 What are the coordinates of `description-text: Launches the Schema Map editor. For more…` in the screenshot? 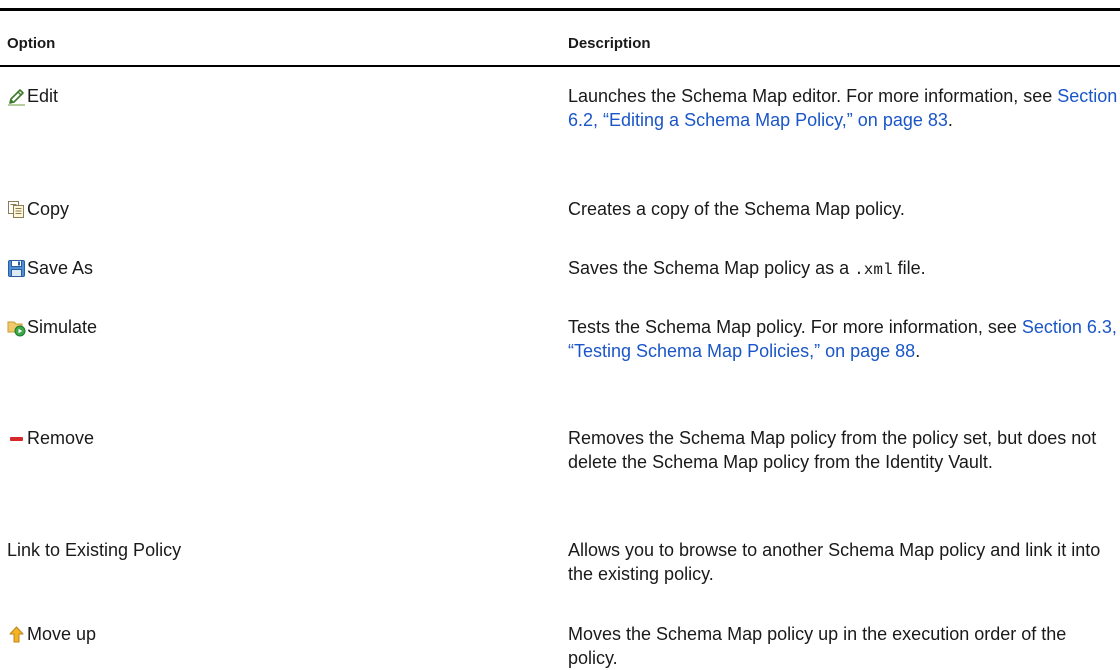 It's located at (813, 96).